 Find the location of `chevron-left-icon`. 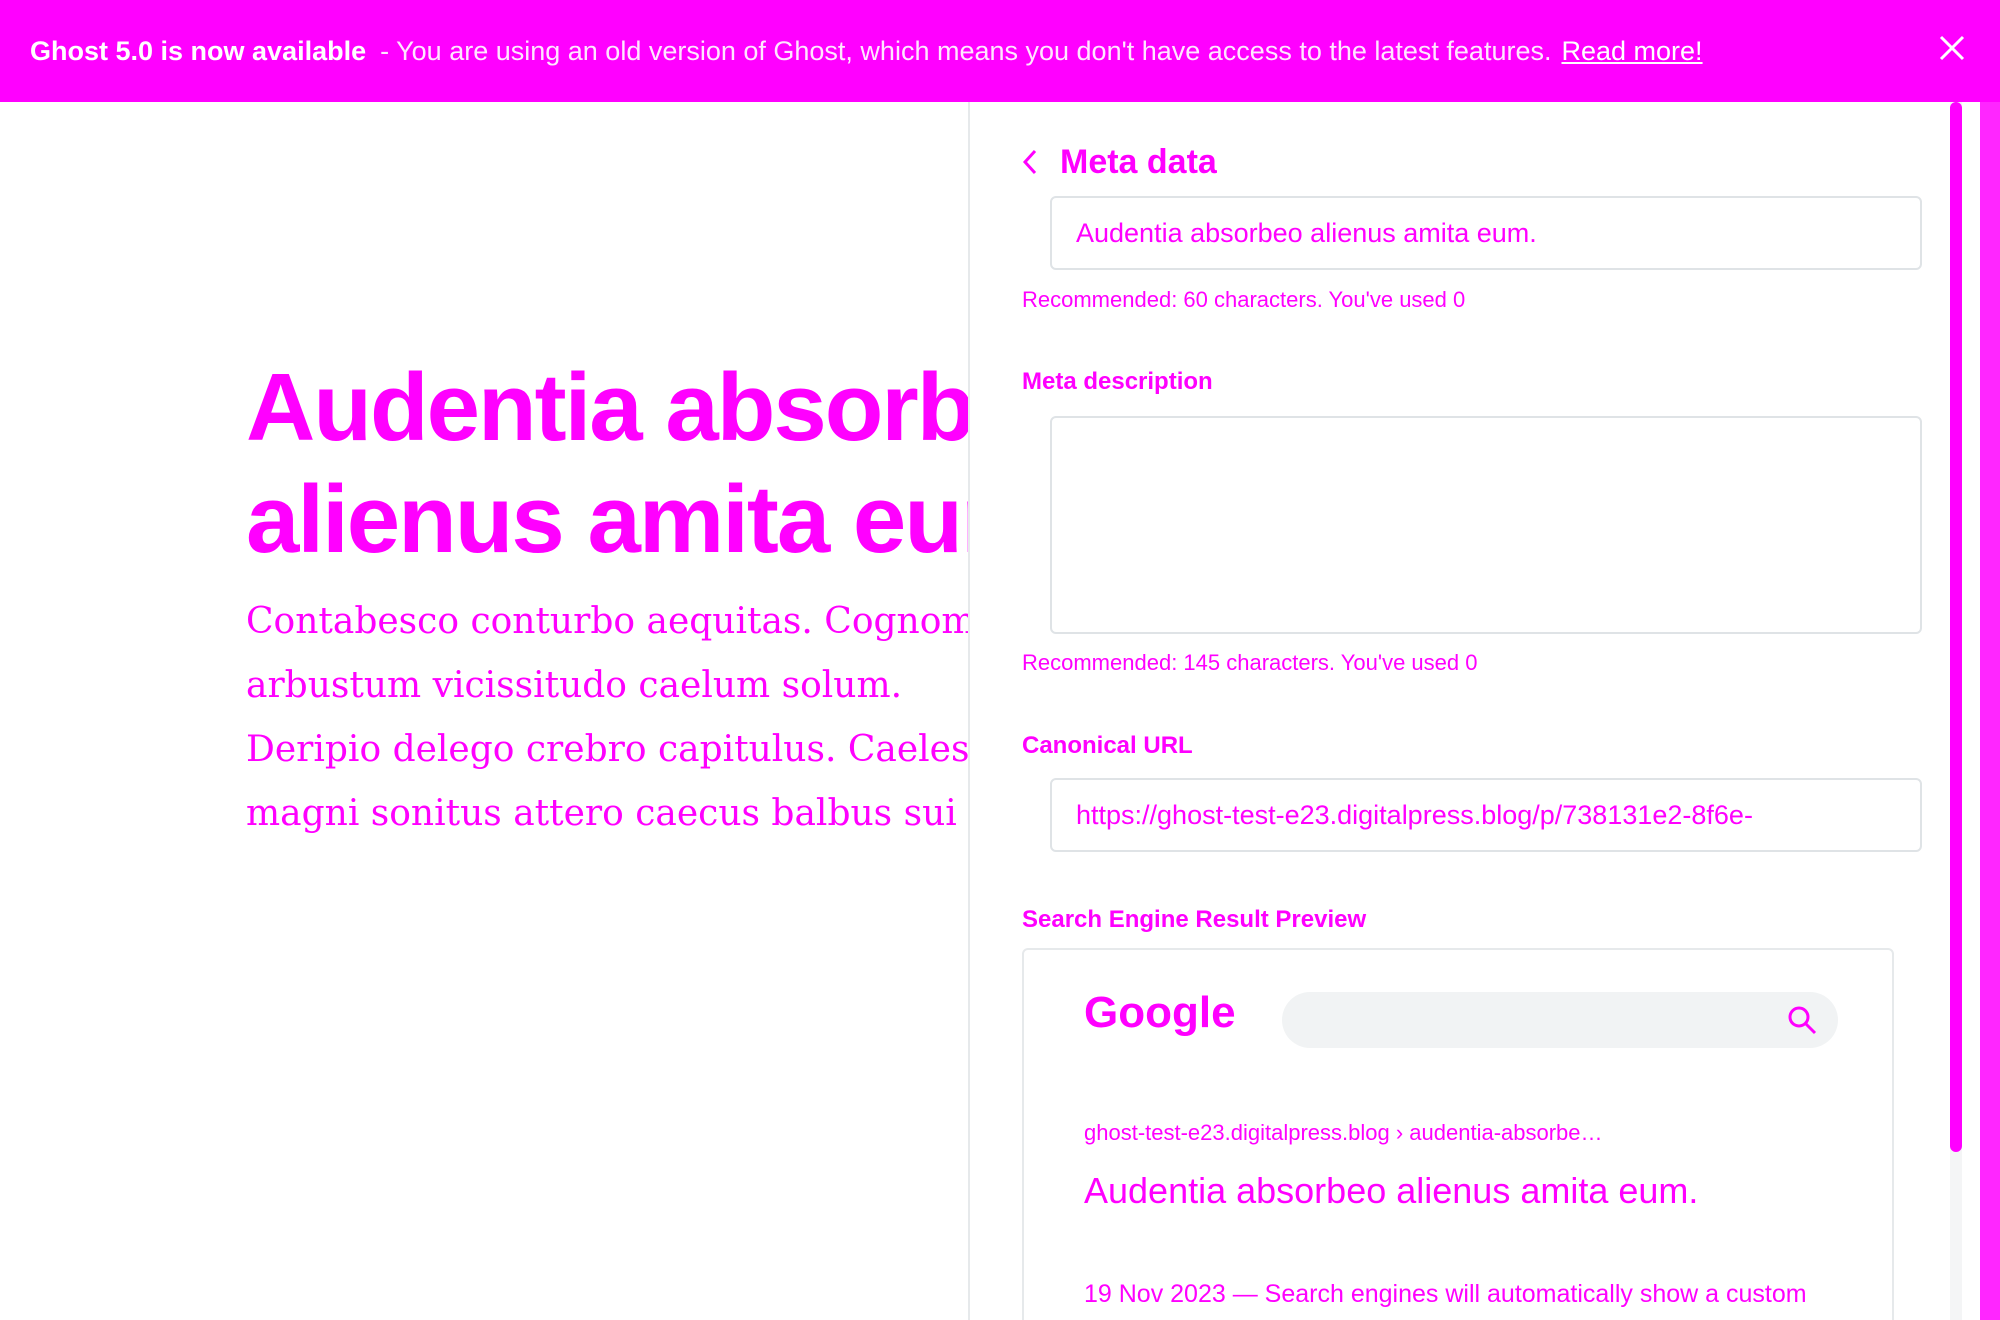

chevron-left-icon is located at coordinates (1036, 162).